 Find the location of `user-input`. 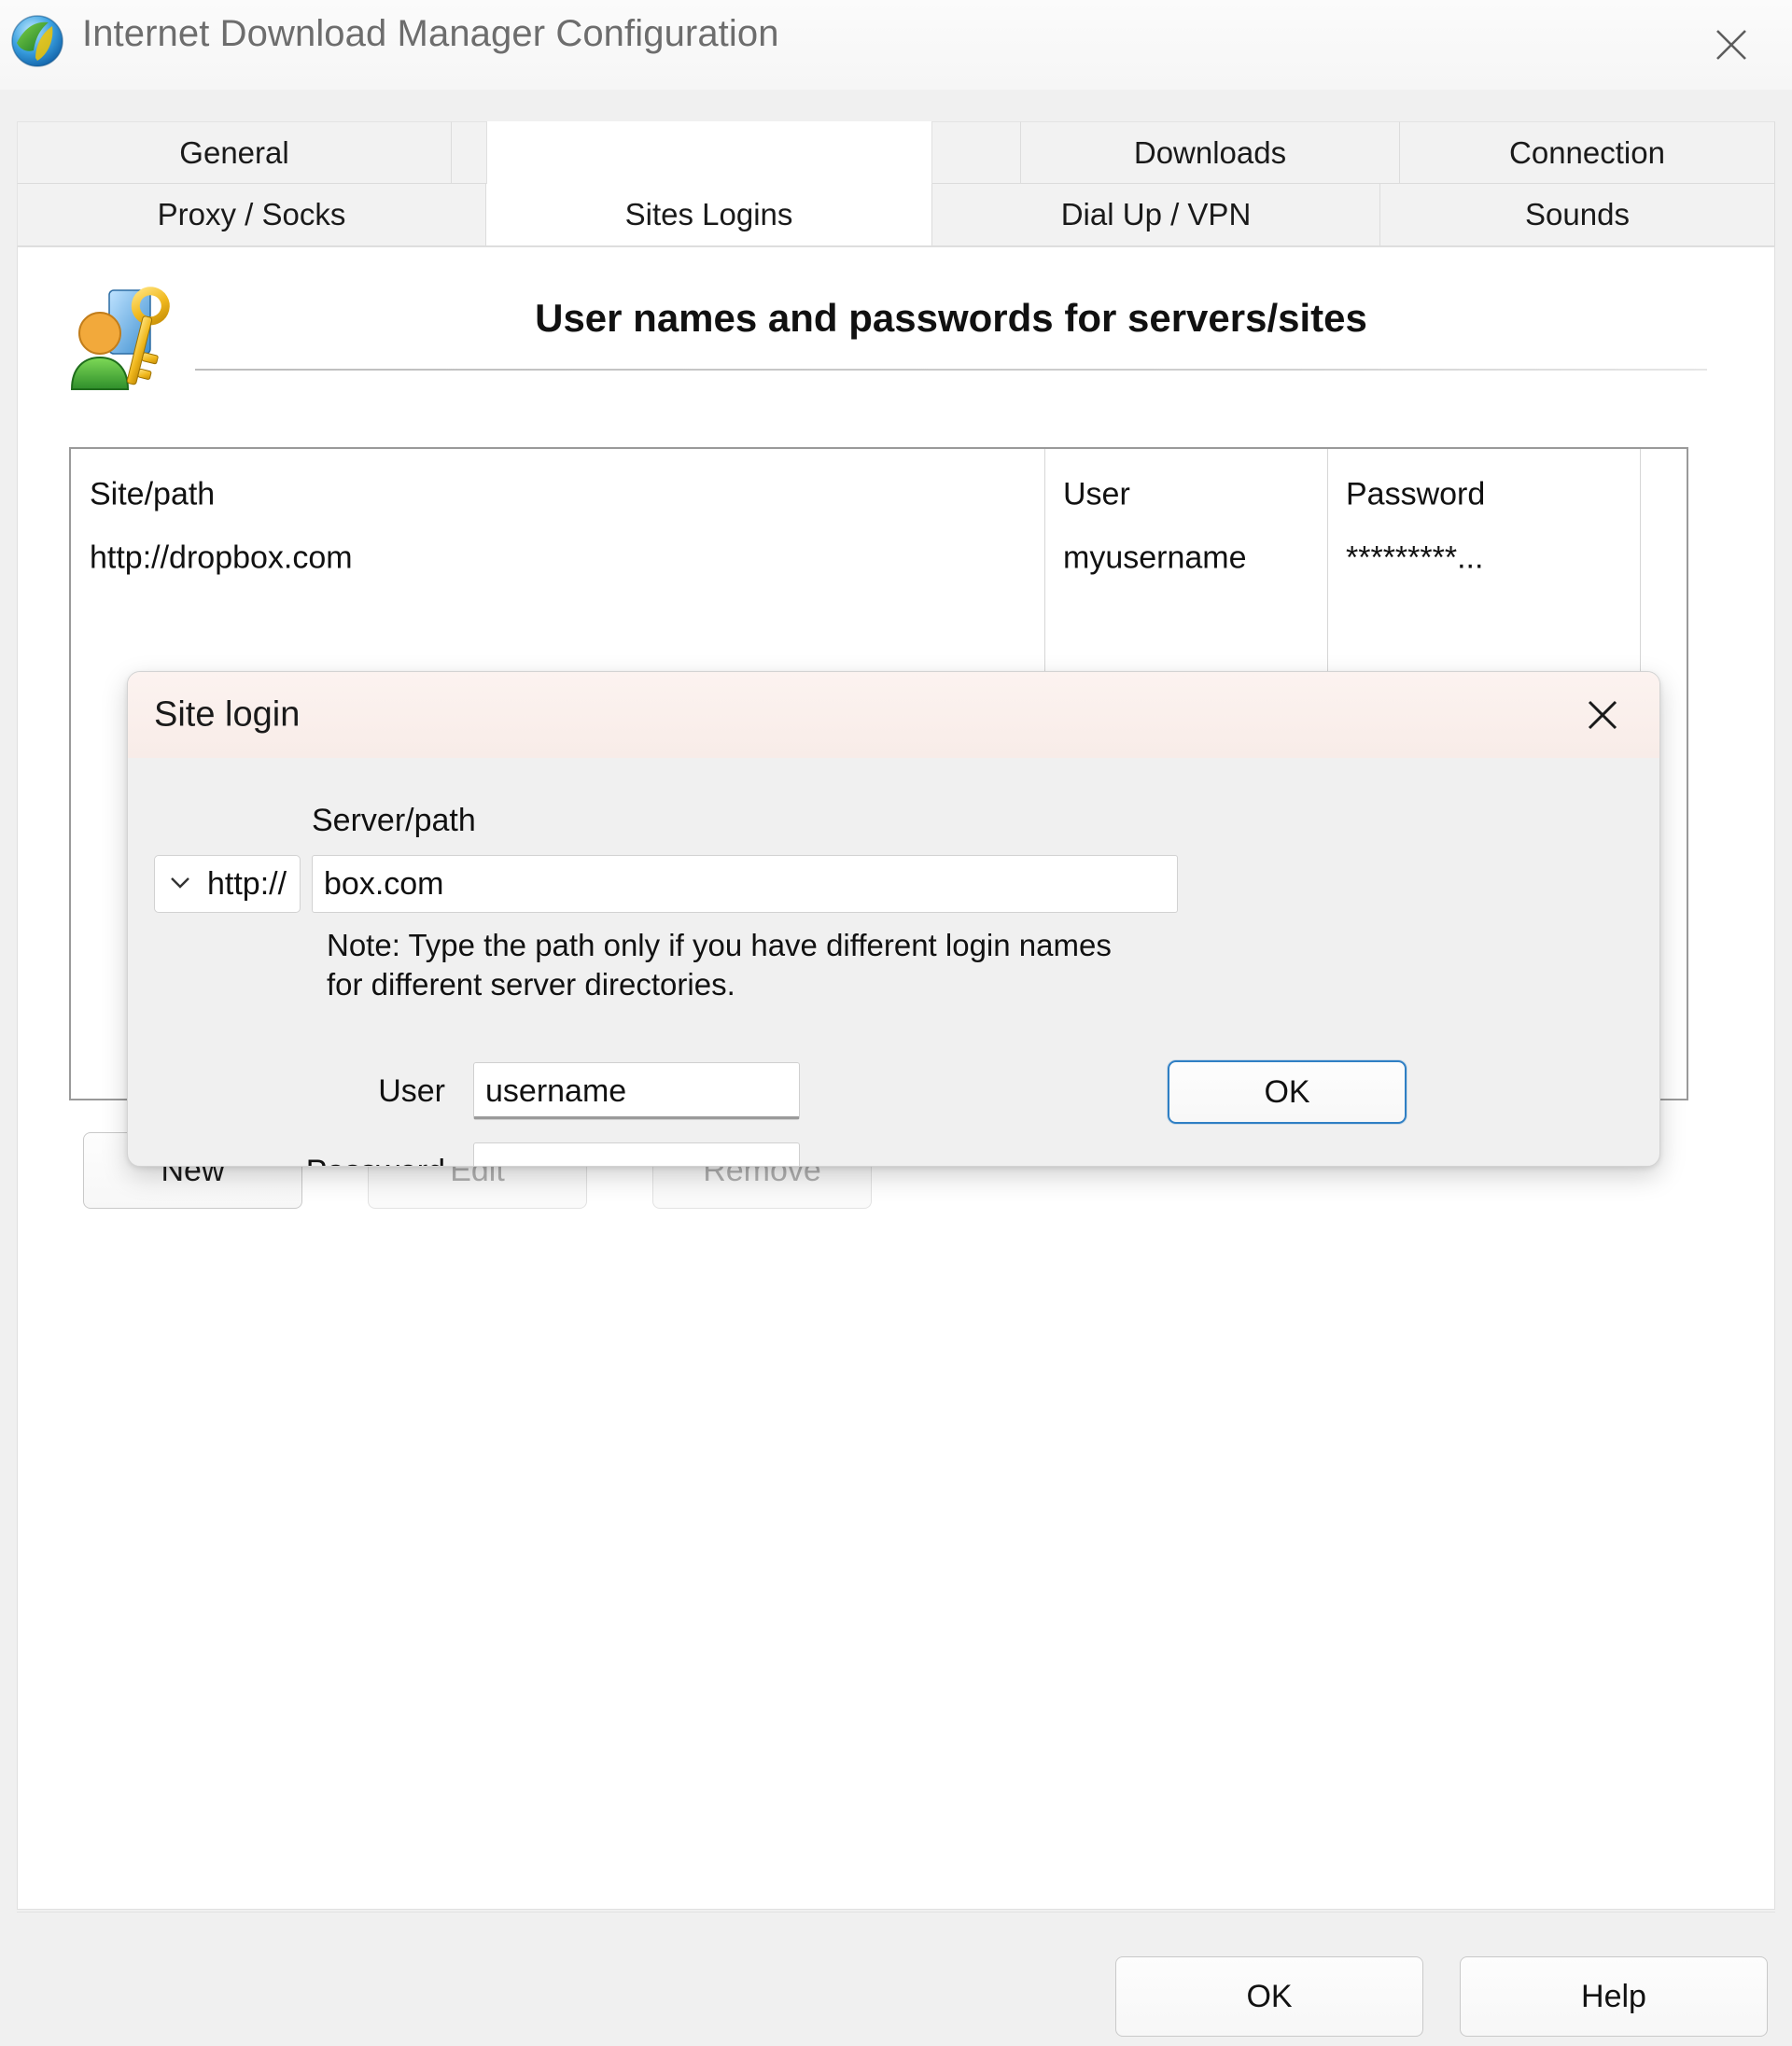

user-input is located at coordinates (636, 1091).